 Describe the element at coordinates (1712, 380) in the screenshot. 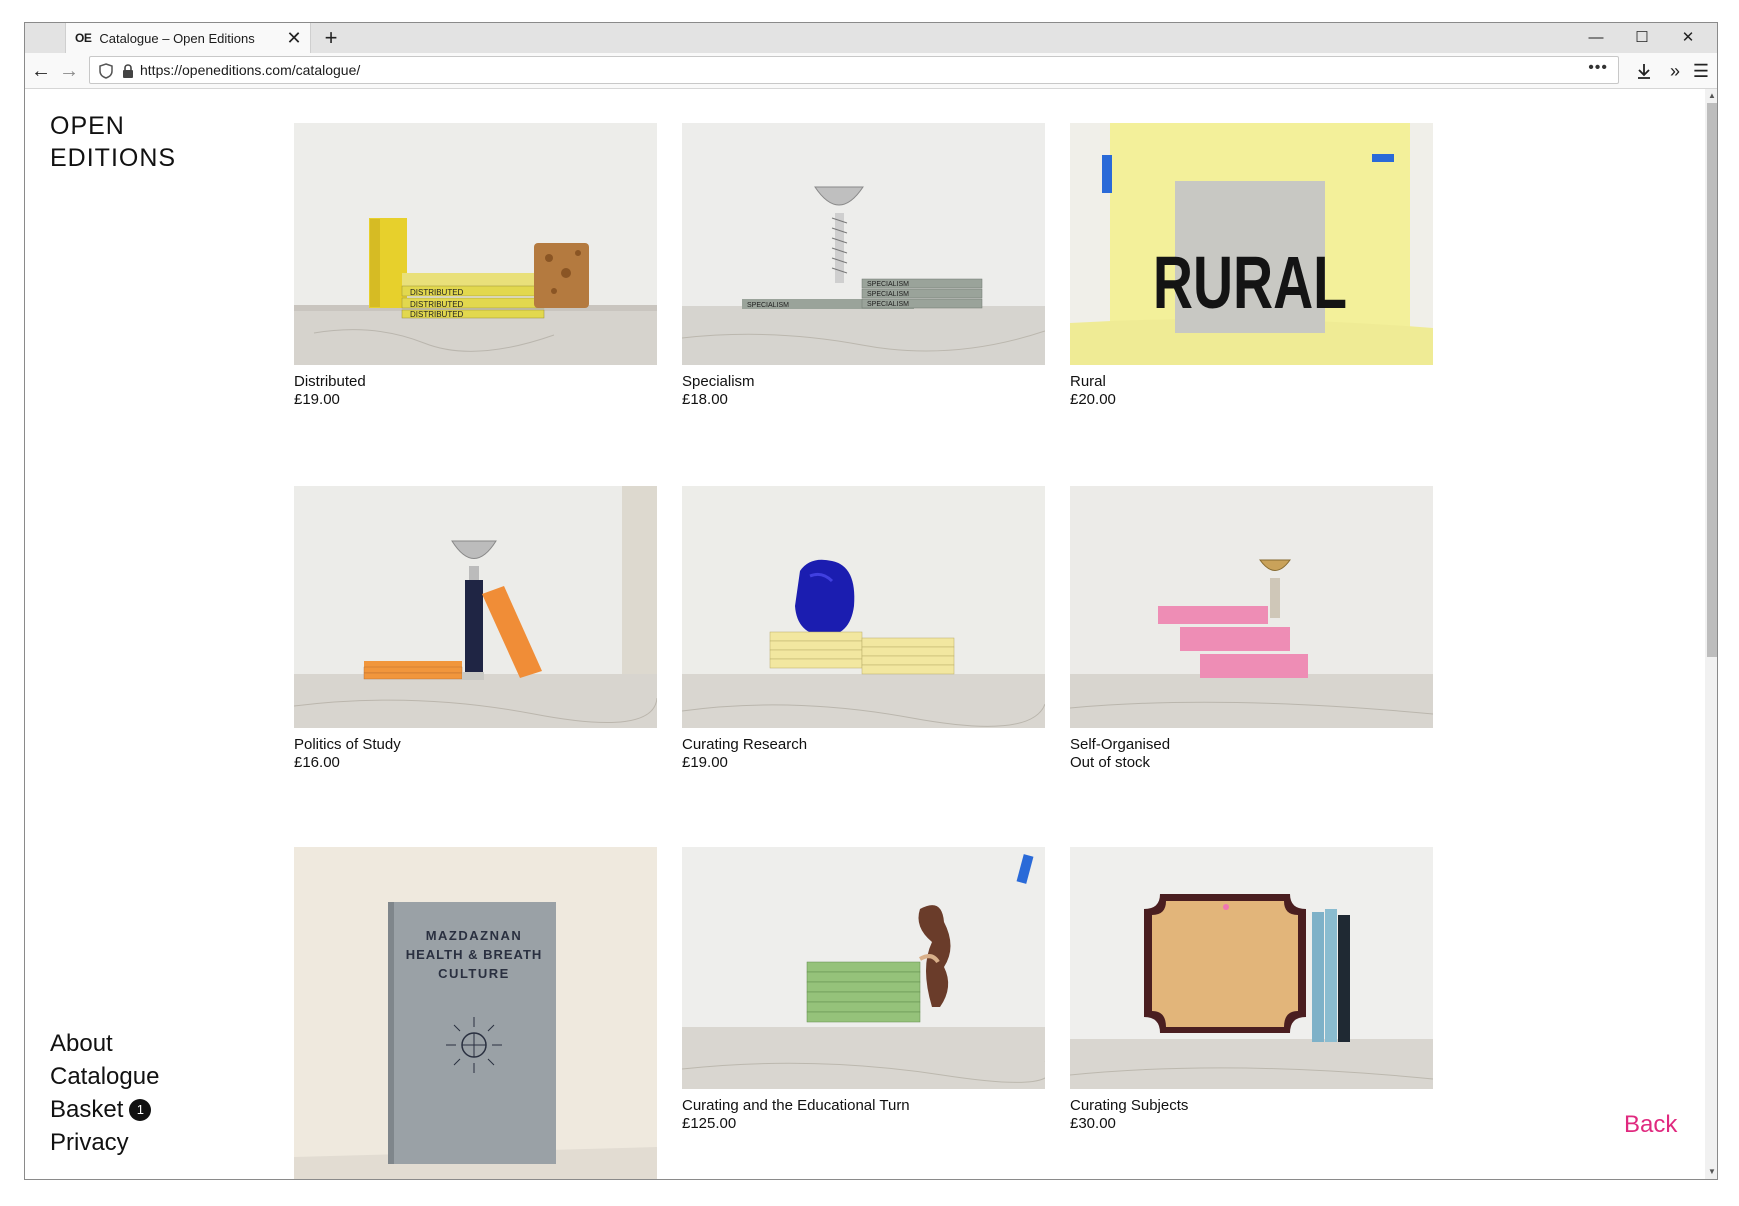

I see `scroll-thumb` at that location.